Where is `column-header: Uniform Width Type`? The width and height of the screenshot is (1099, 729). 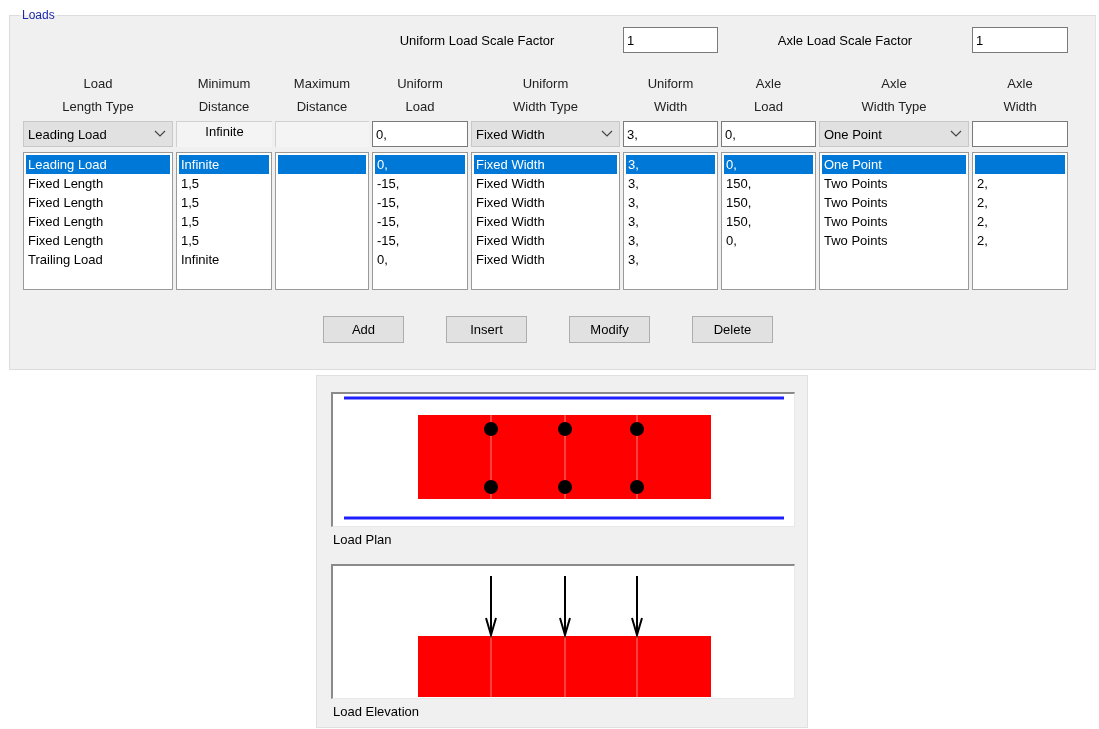 column-header: Uniform Width Type is located at coordinates (545, 95).